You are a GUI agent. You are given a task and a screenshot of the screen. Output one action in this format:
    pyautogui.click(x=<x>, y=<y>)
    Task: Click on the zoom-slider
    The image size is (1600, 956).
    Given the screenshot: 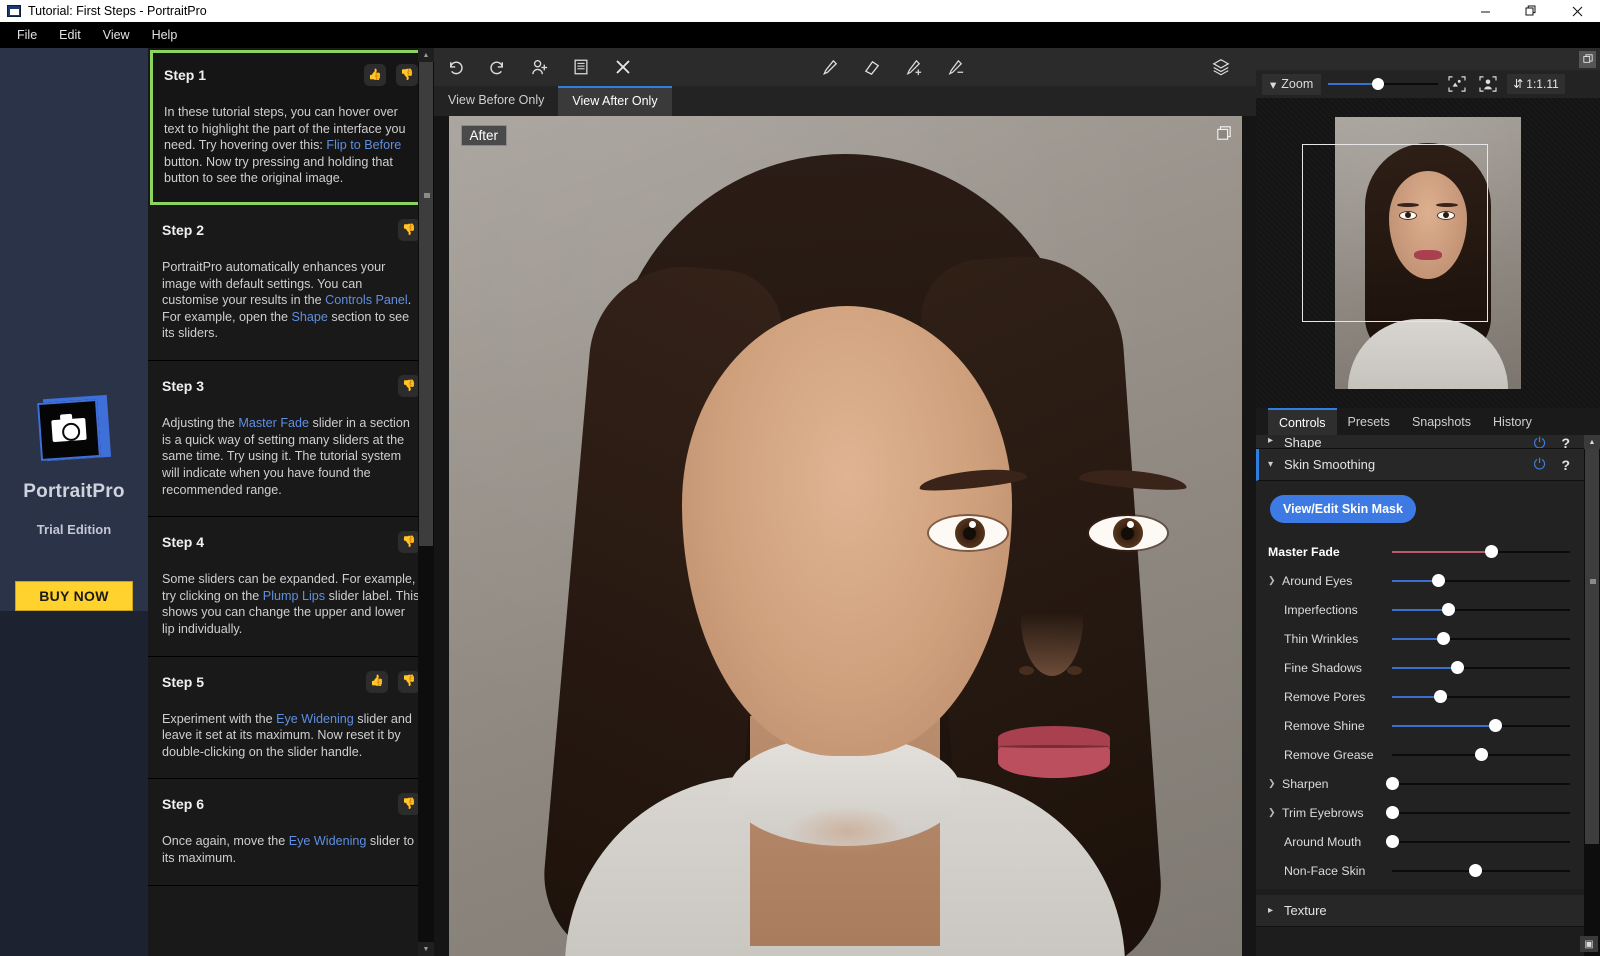 What is the action you would take?
    pyautogui.click(x=1383, y=84)
    